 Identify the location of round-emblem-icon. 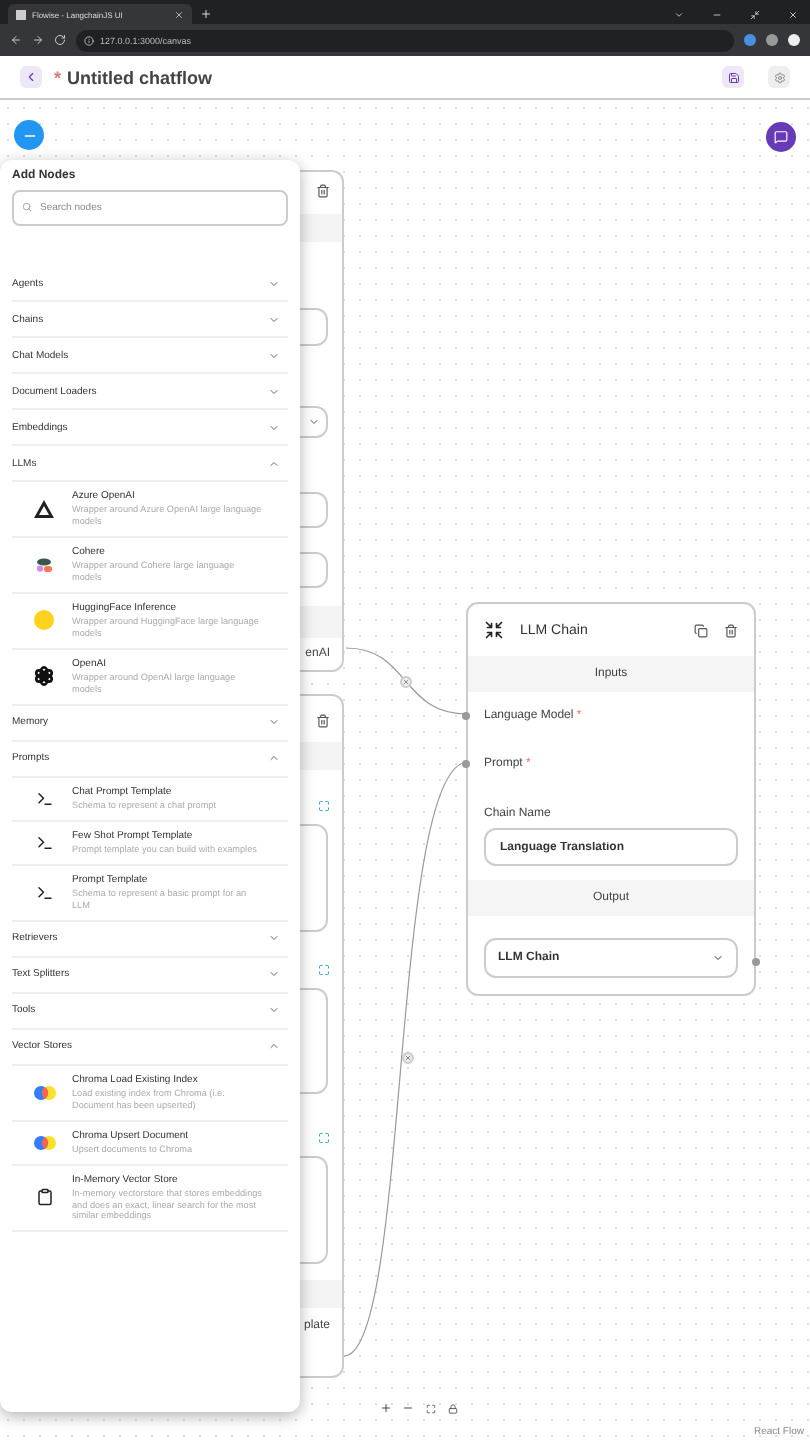
(44, 620).